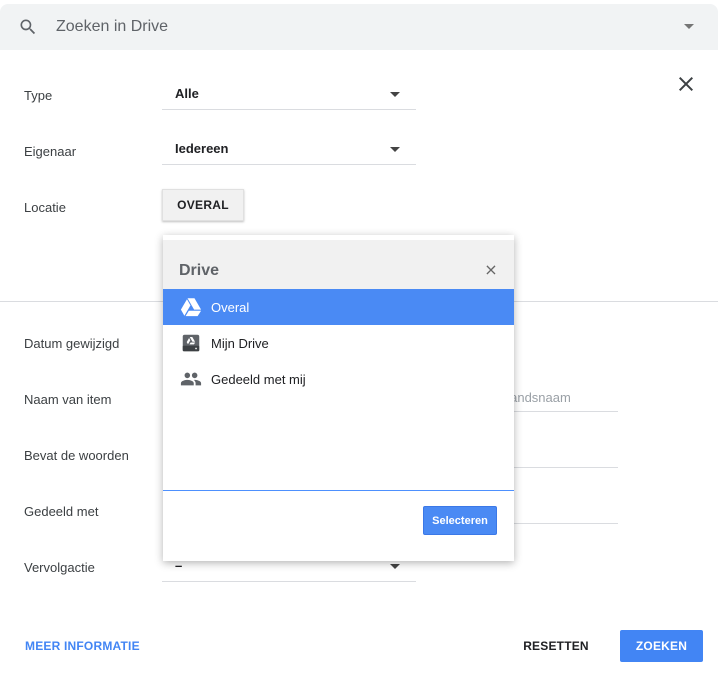 This screenshot has height=674, width=718. What do you see at coordinates (689, 26) in the screenshot?
I see `search-options-dropdown-icon` at bounding box center [689, 26].